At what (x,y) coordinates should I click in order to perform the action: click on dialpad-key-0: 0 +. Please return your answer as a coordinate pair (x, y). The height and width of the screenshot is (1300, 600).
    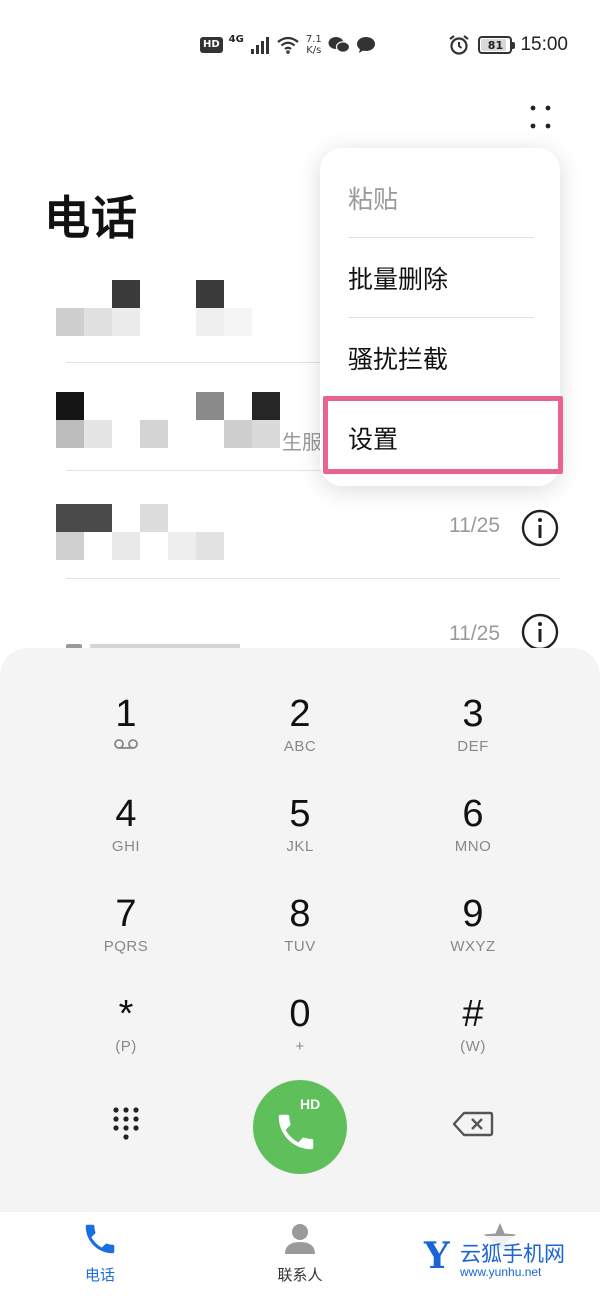
    Looking at the image, I should click on (300, 1039).